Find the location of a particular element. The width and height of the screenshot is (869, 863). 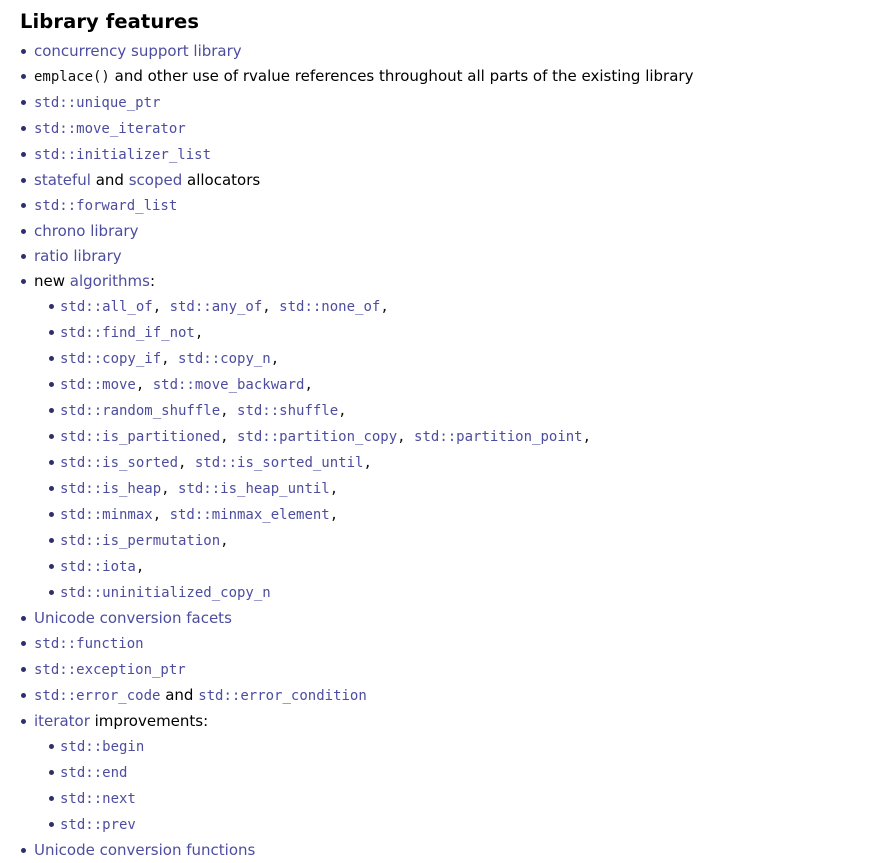

code-link: std::partition_copy is located at coordinates (317, 437).